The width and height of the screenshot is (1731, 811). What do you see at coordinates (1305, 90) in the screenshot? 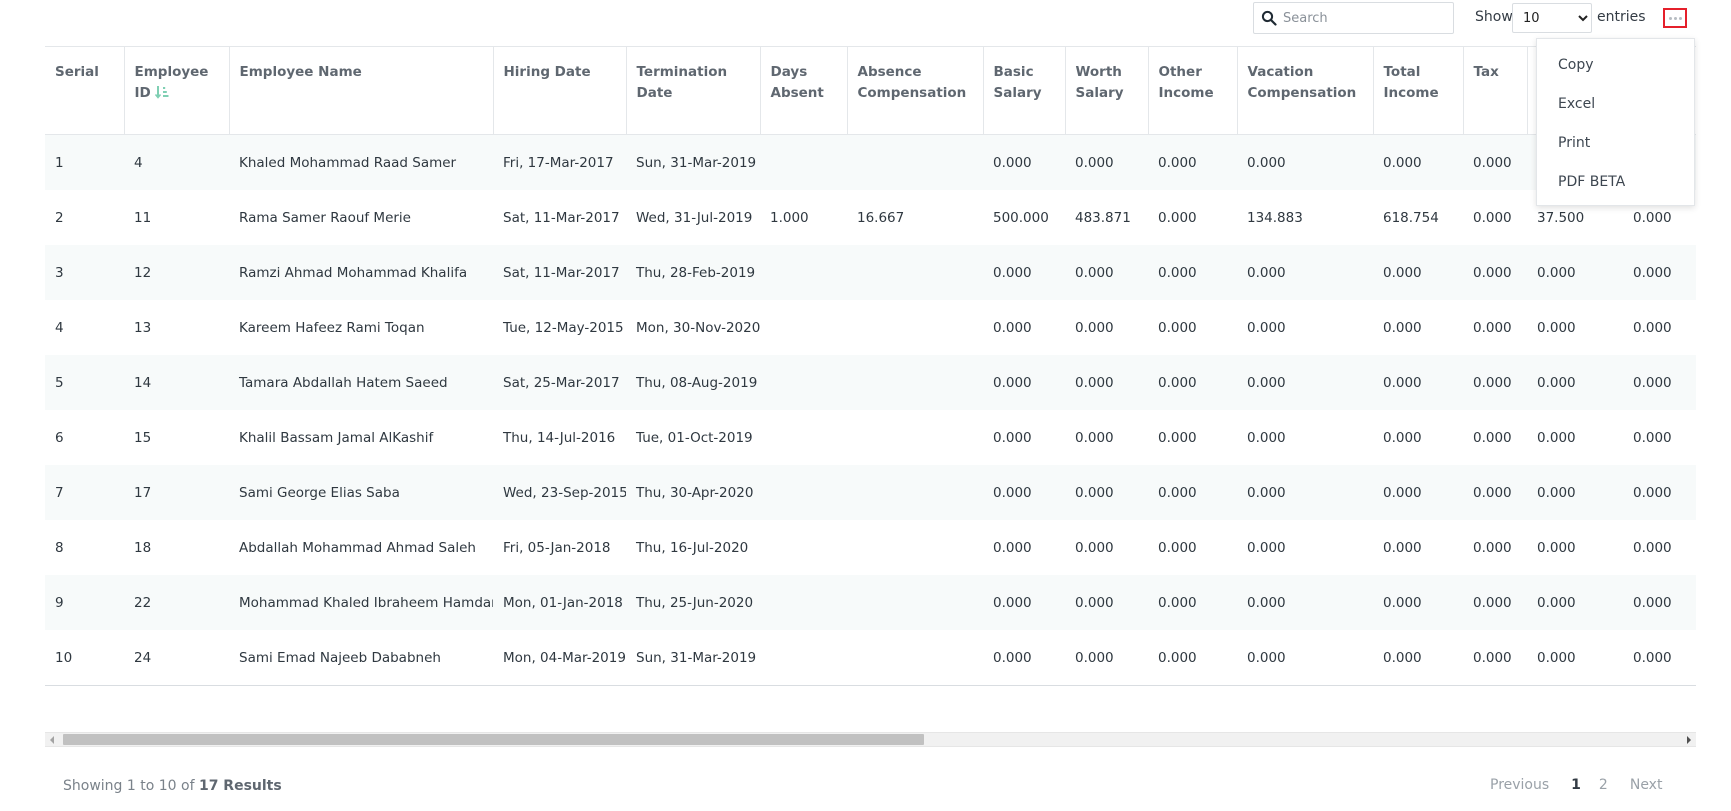
I see `header-vacation-compensation: Vacation Compensation` at bounding box center [1305, 90].